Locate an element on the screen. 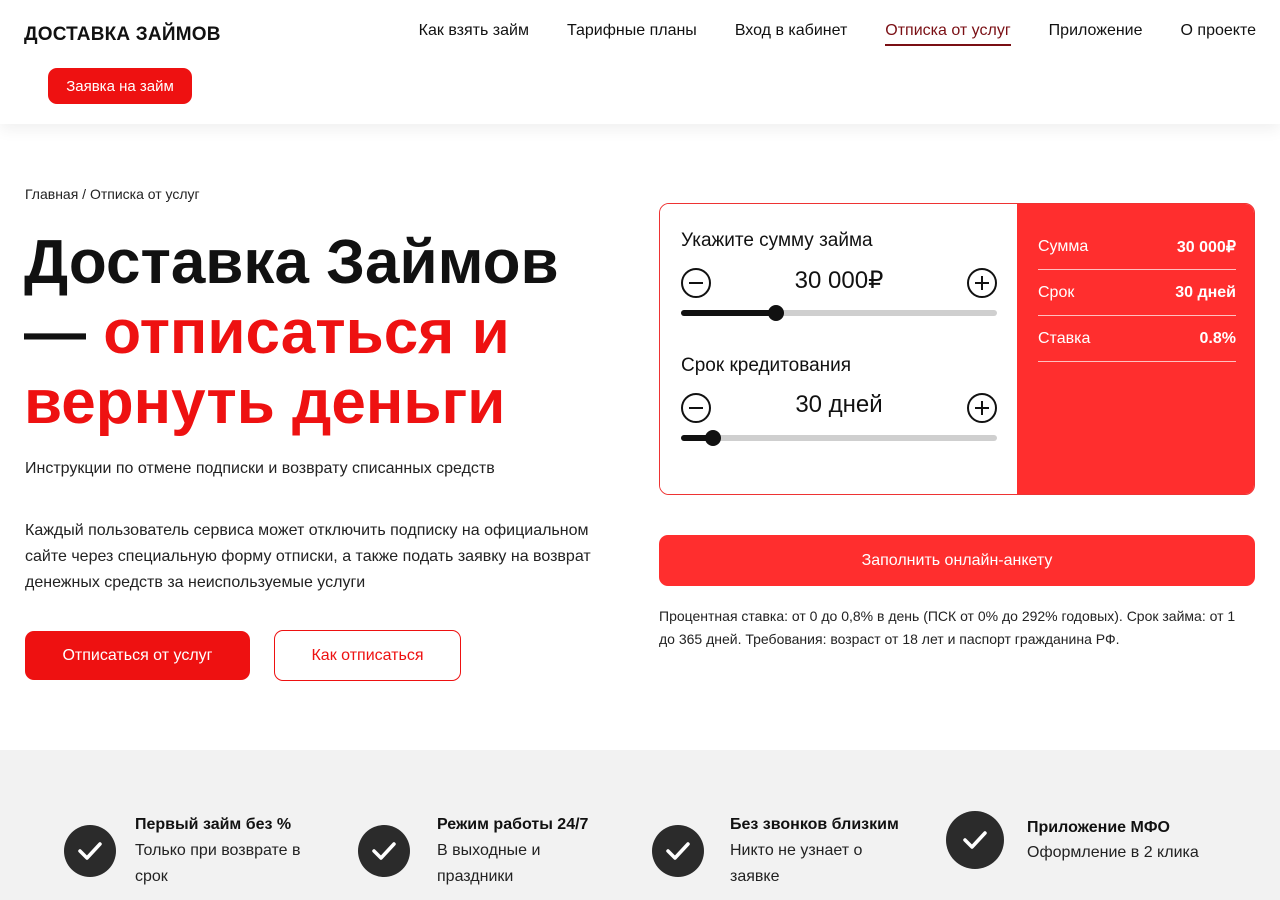 The image size is (1280, 900). breadcrumb: Главная / Отписка от услуг is located at coordinates (112, 194).